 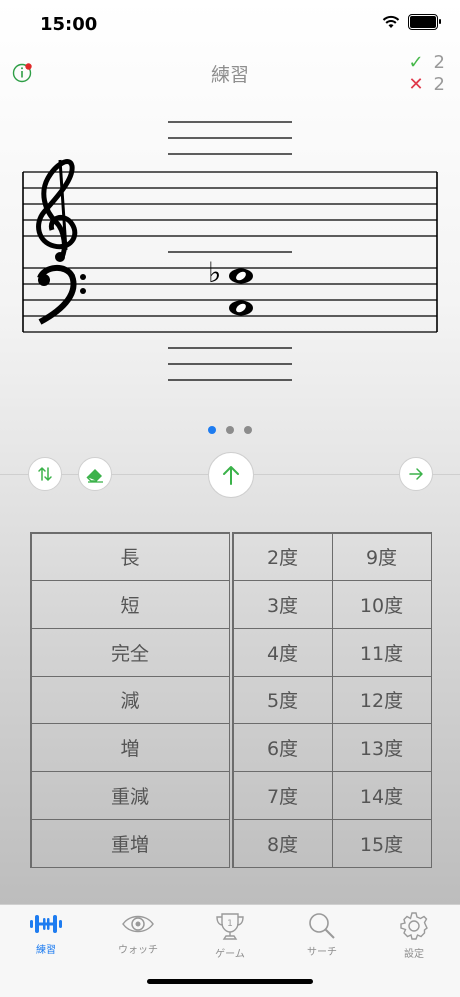 I want to click on interval-option: 12度, so click(x=381, y=700).